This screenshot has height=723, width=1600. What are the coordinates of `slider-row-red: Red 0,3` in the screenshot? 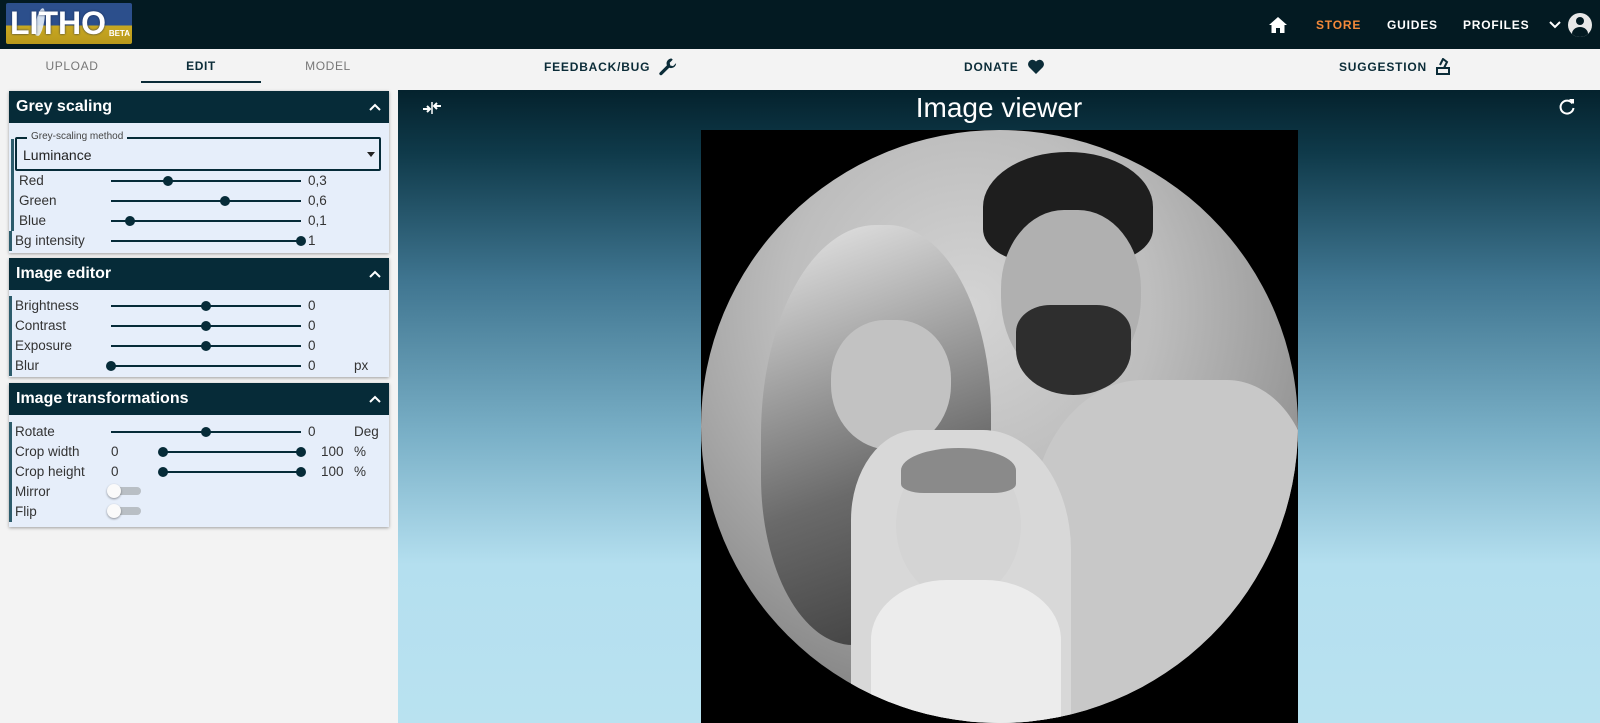 It's located at (199, 181).